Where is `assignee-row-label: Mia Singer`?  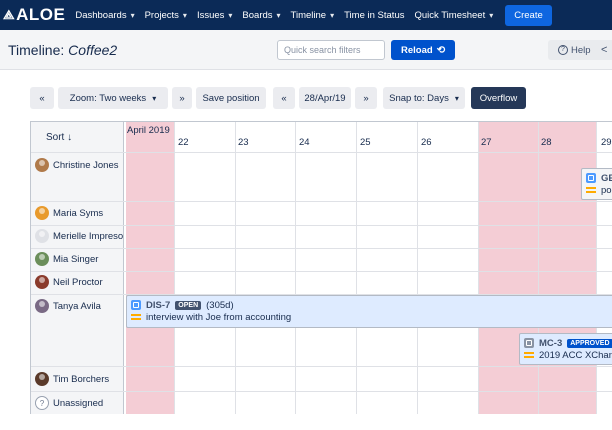
assignee-row-label: Mia Singer is located at coordinates (66, 259).